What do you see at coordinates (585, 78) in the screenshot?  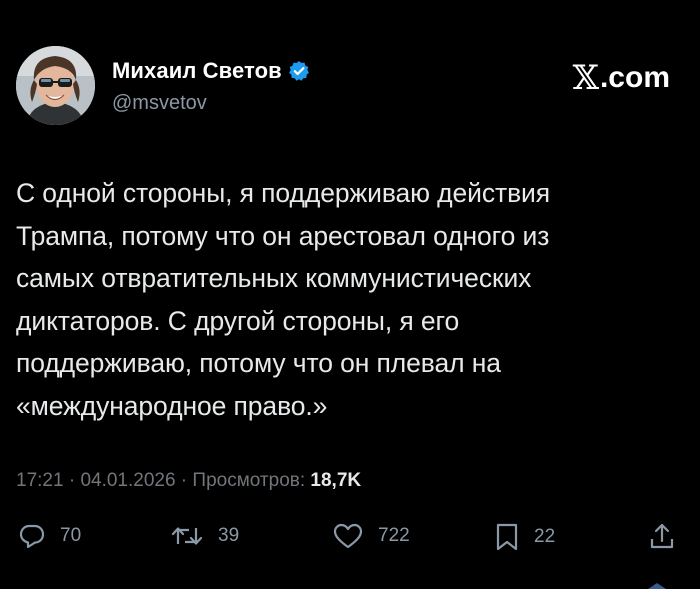 I see `x-logo-icon: 𝕏` at bounding box center [585, 78].